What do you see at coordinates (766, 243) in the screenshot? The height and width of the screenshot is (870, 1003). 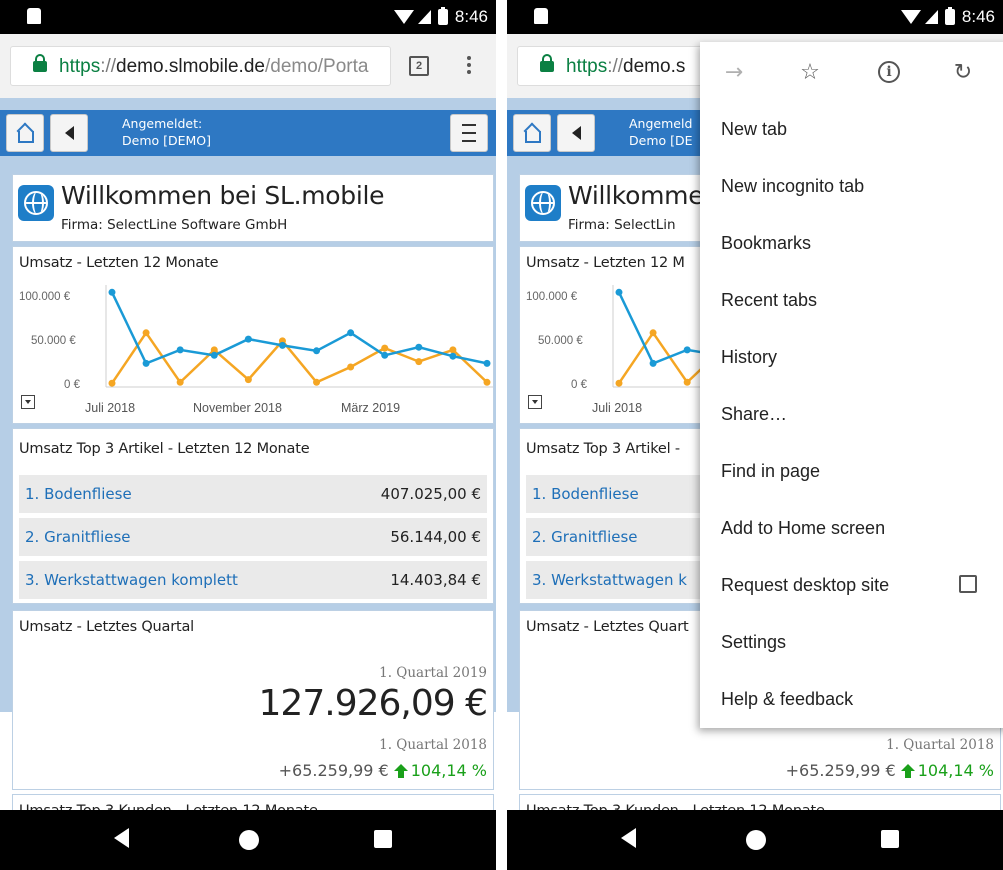 I see `menu-item-label: Bookmarks` at bounding box center [766, 243].